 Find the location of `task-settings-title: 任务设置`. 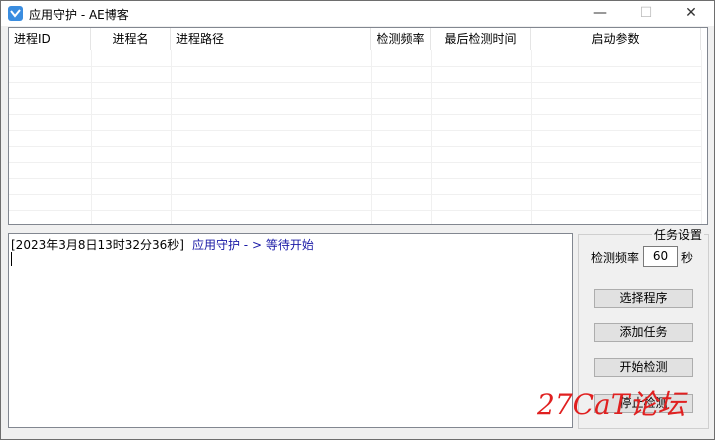

task-settings-title: 任务设置 is located at coordinates (678, 234).